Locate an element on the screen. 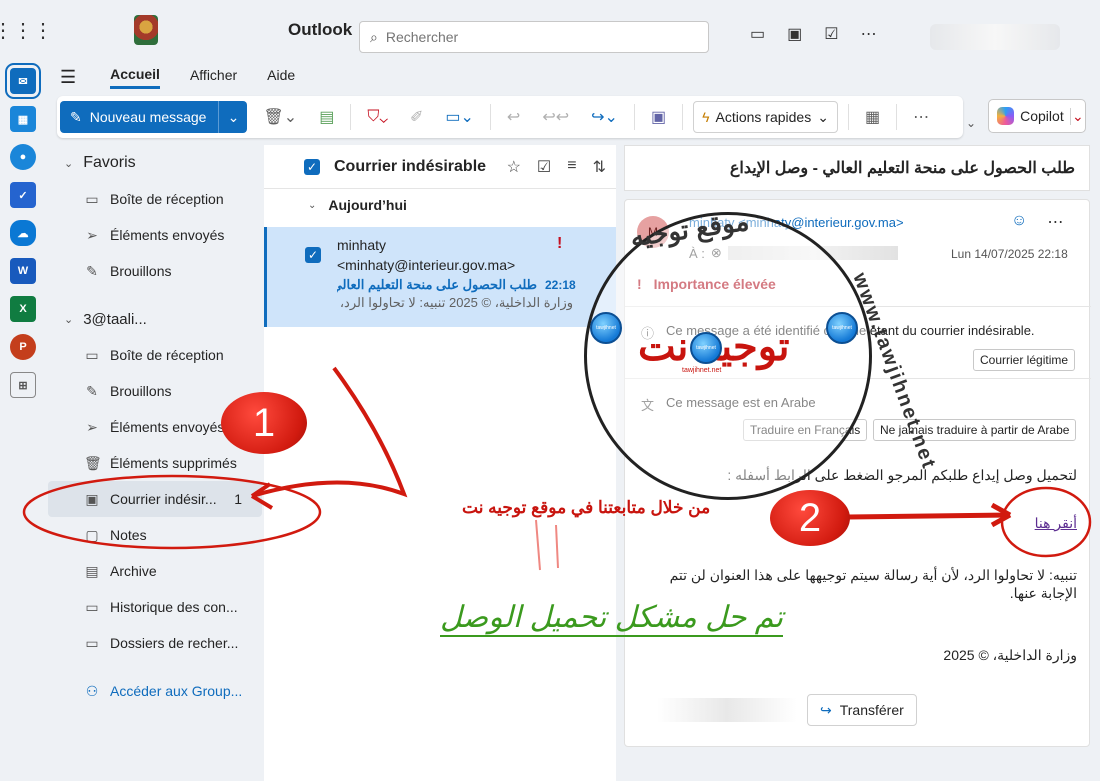 The image size is (1100, 781). redacted-reply-buttons is located at coordinates (727, 710).